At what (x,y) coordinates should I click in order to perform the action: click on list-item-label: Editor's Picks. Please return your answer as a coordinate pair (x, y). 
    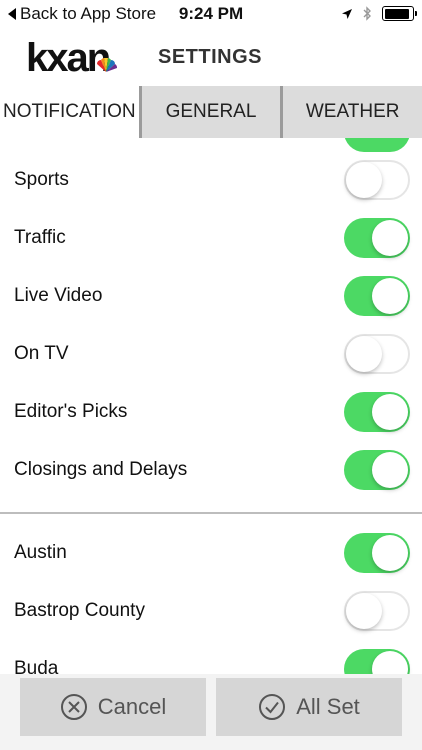
    Looking at the image, I should click on (71, 411).